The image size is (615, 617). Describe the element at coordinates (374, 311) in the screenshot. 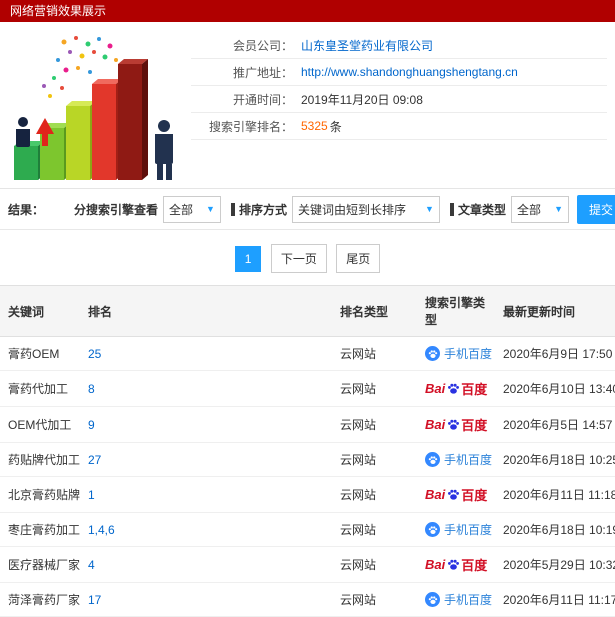

I see `header-rank-type: 排名类型` at that location.